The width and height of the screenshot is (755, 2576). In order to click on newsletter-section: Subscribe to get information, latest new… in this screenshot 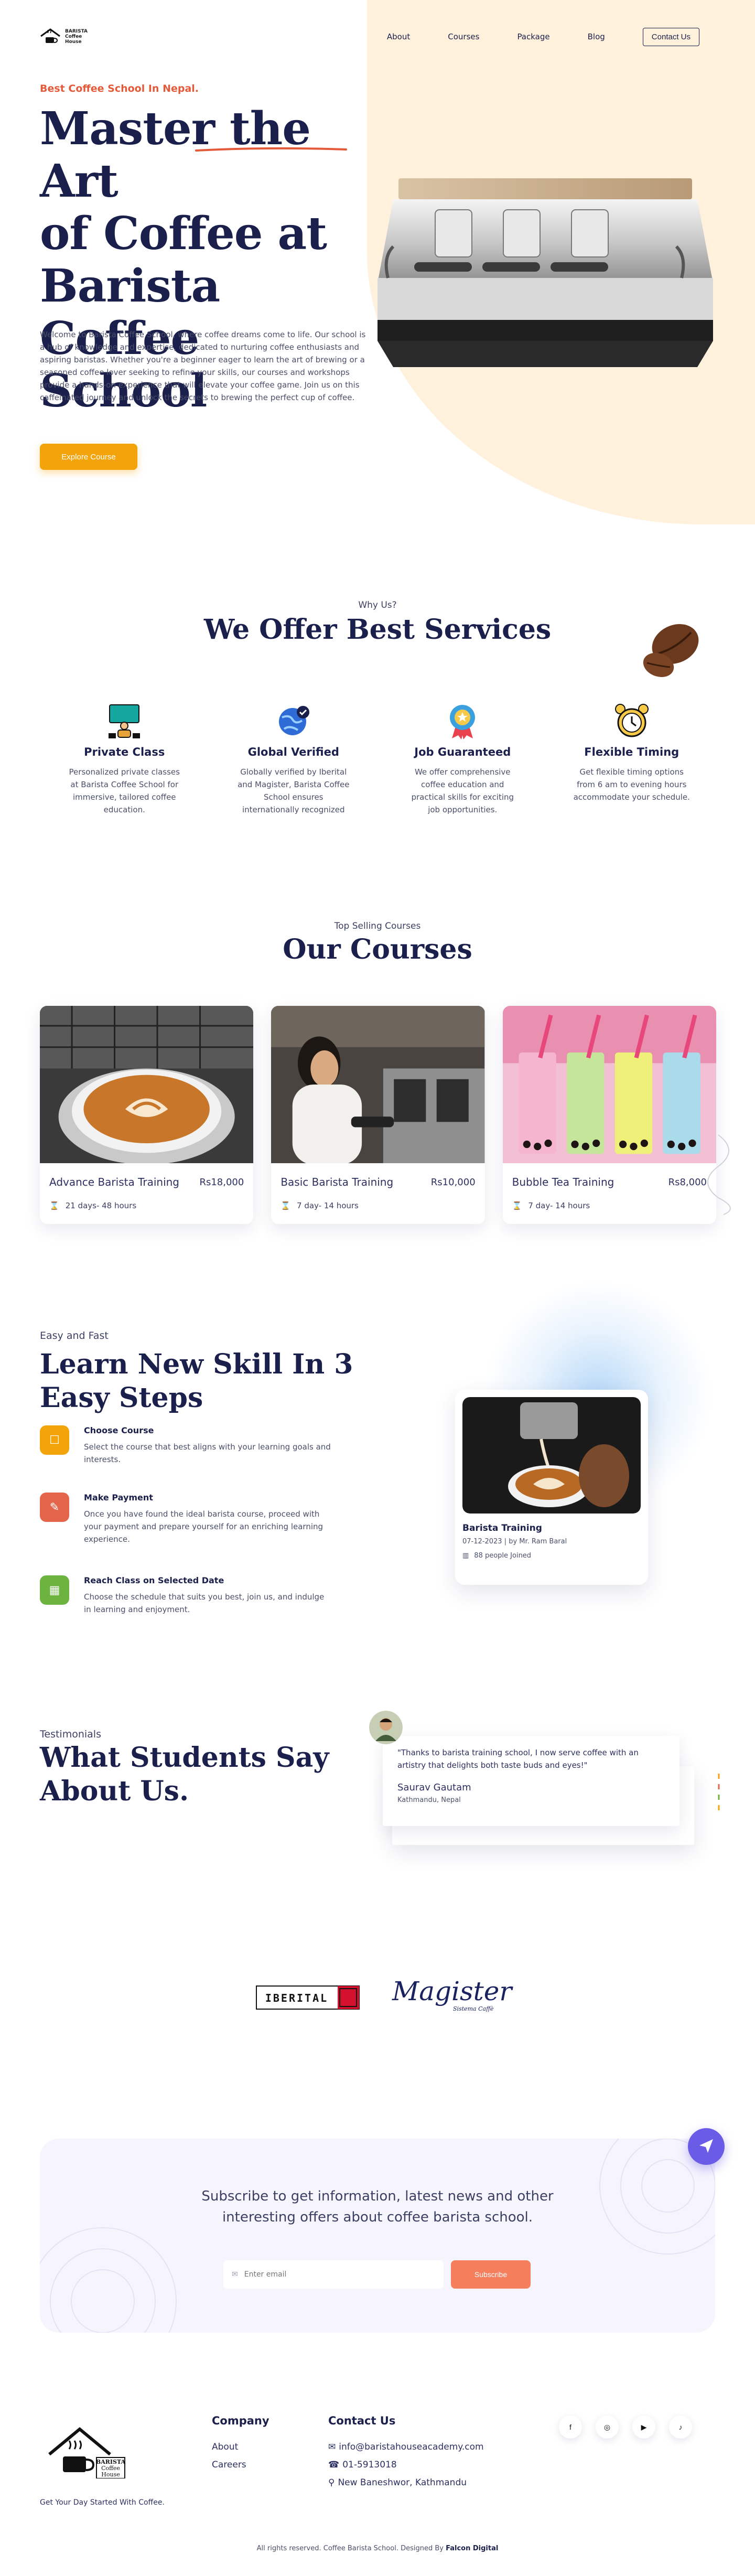, I will do `click(377, 2236)`.